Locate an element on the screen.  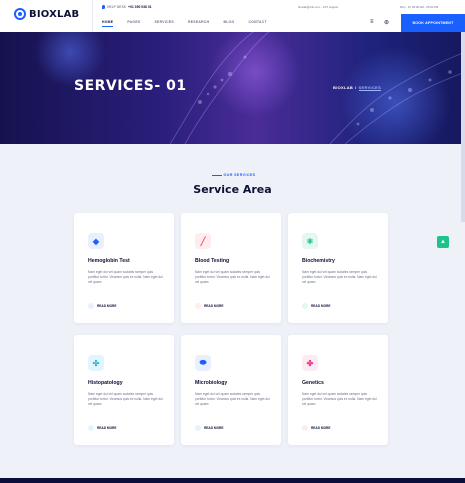
card-title: Blood Testing is located at coordinates (212, 261).